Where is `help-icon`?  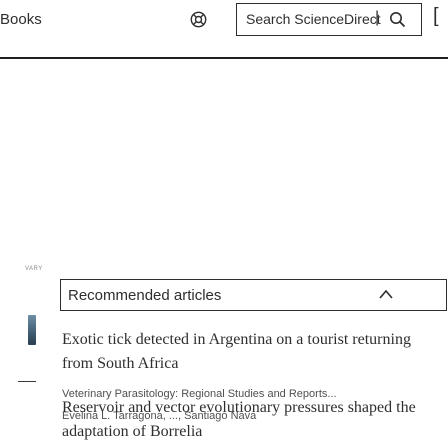 help-icon is located at coordinates (198, 19).